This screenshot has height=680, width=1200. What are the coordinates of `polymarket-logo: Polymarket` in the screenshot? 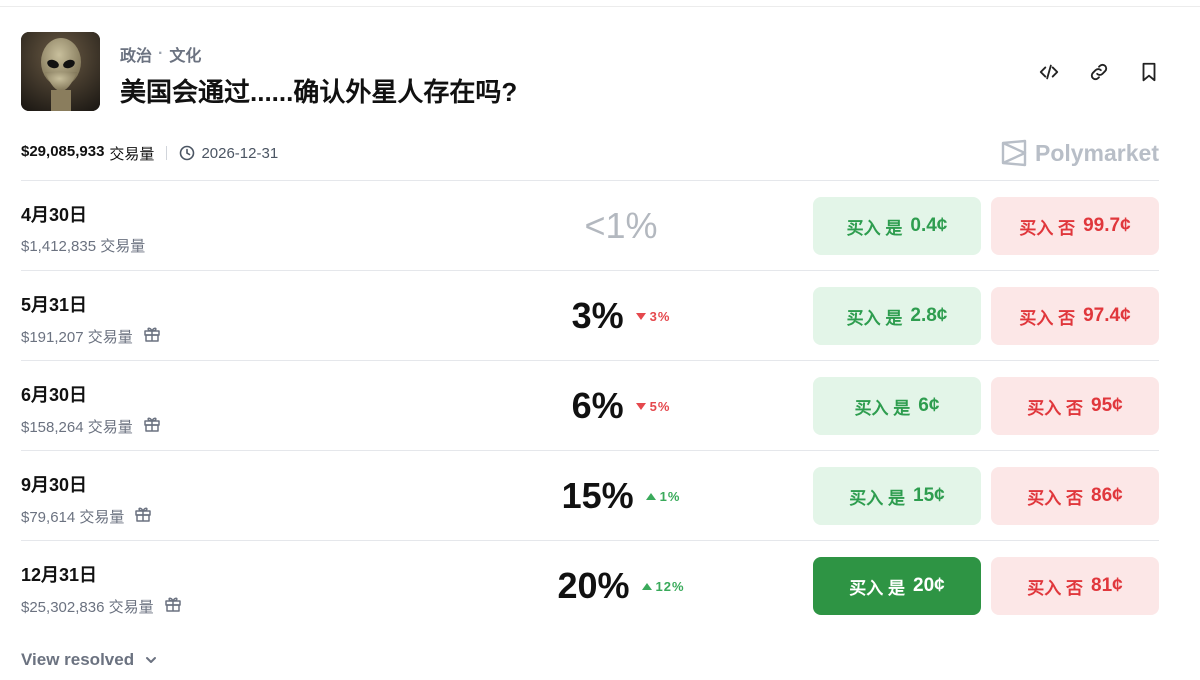 It's located at (1080, 153).